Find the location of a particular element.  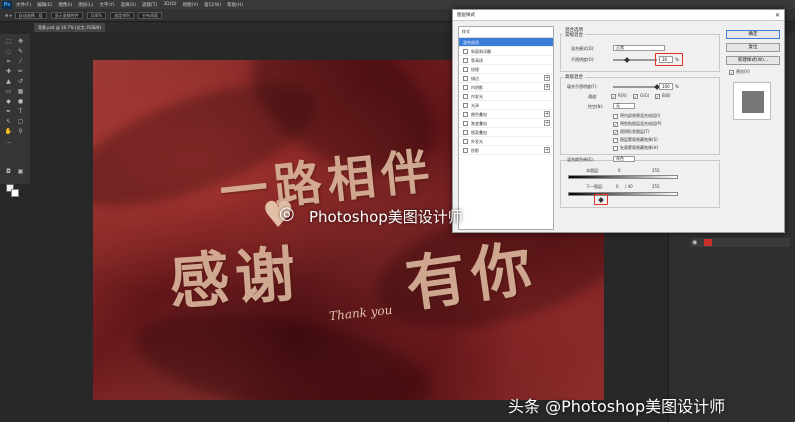

opacity-slider is located at coordinates (635, 60).